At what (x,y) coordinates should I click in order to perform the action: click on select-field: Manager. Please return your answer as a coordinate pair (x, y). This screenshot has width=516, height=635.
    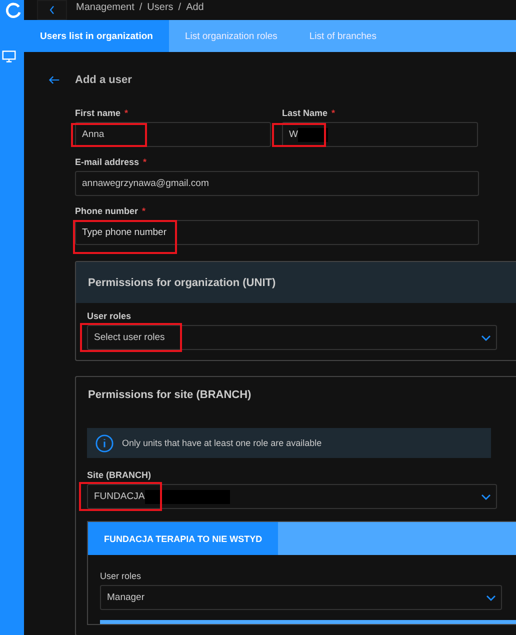
    Looking at the image, I should click on (301, 597).